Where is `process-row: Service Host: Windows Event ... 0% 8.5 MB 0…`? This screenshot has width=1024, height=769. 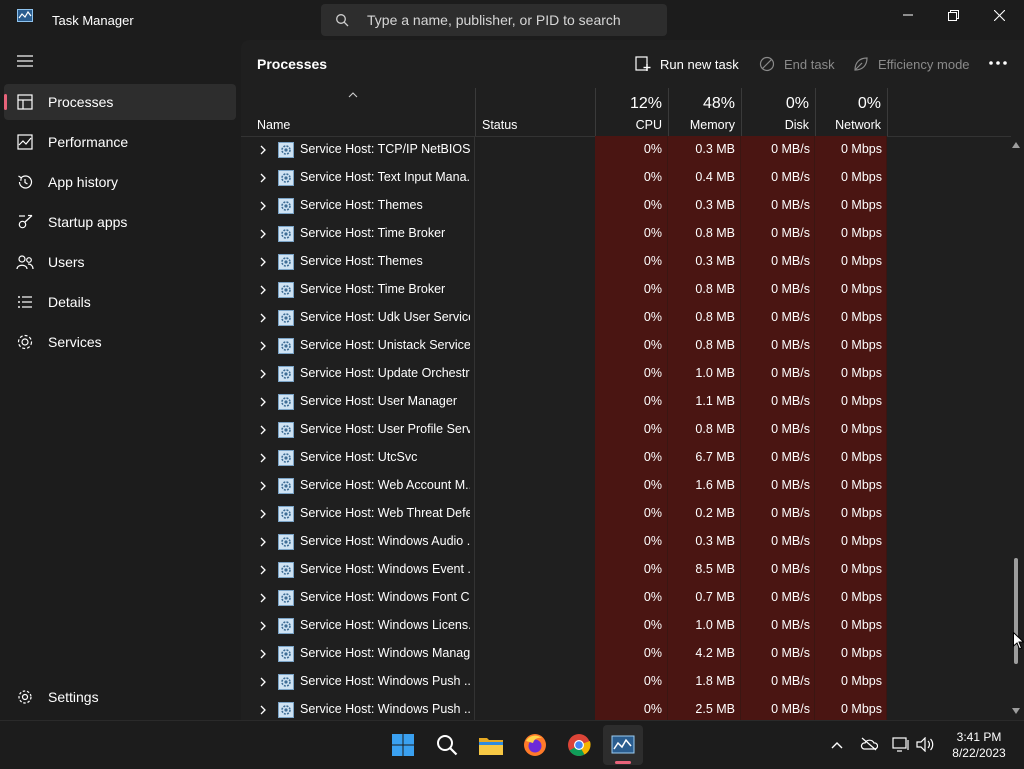 process-row: Service Host: Windows Event ... 0% 8.5 MB 0… is located at coordinates (626, 570).